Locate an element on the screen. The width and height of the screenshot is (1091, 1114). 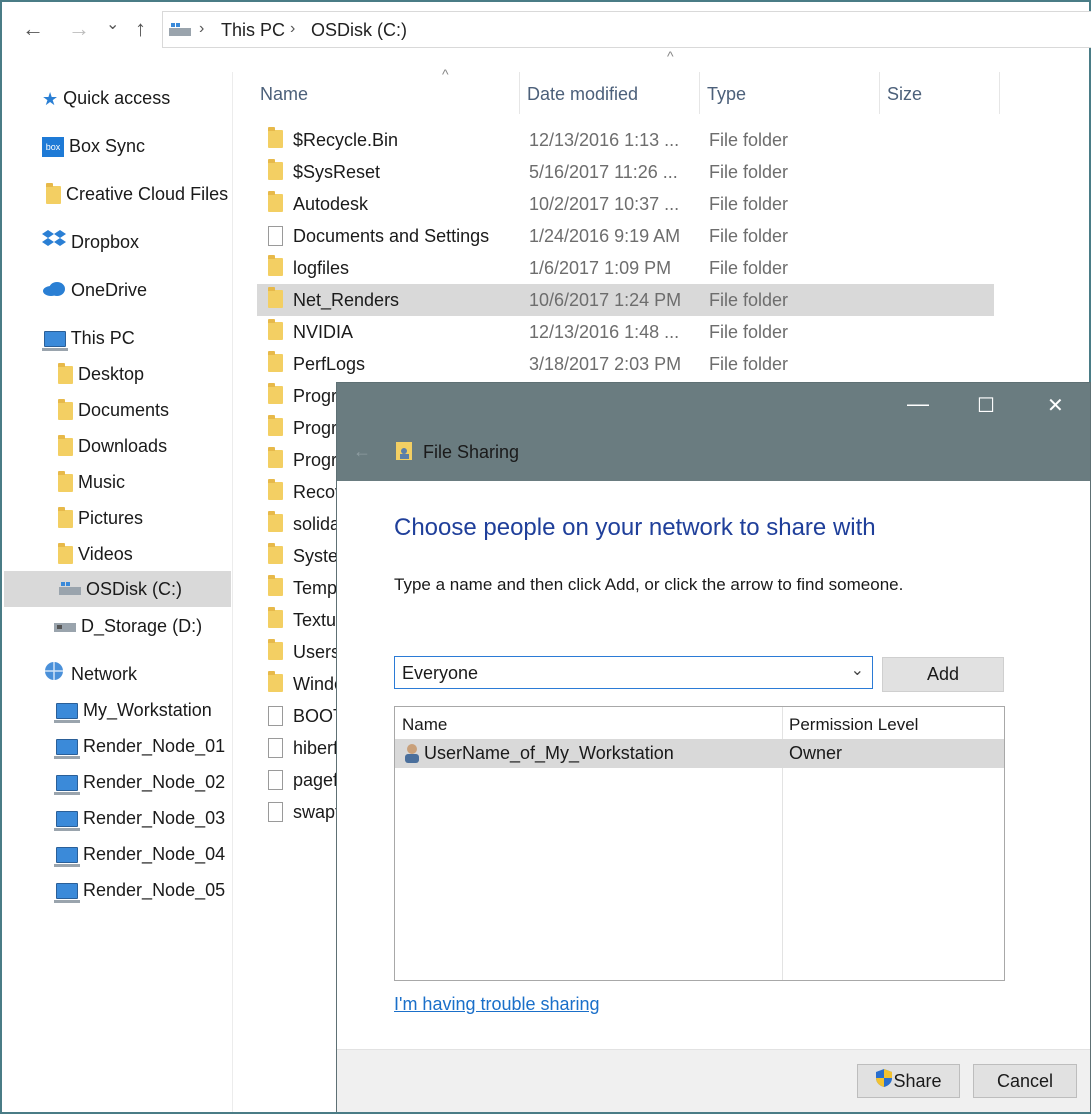
column-header-name: Name is located at coordinates (284, 94).